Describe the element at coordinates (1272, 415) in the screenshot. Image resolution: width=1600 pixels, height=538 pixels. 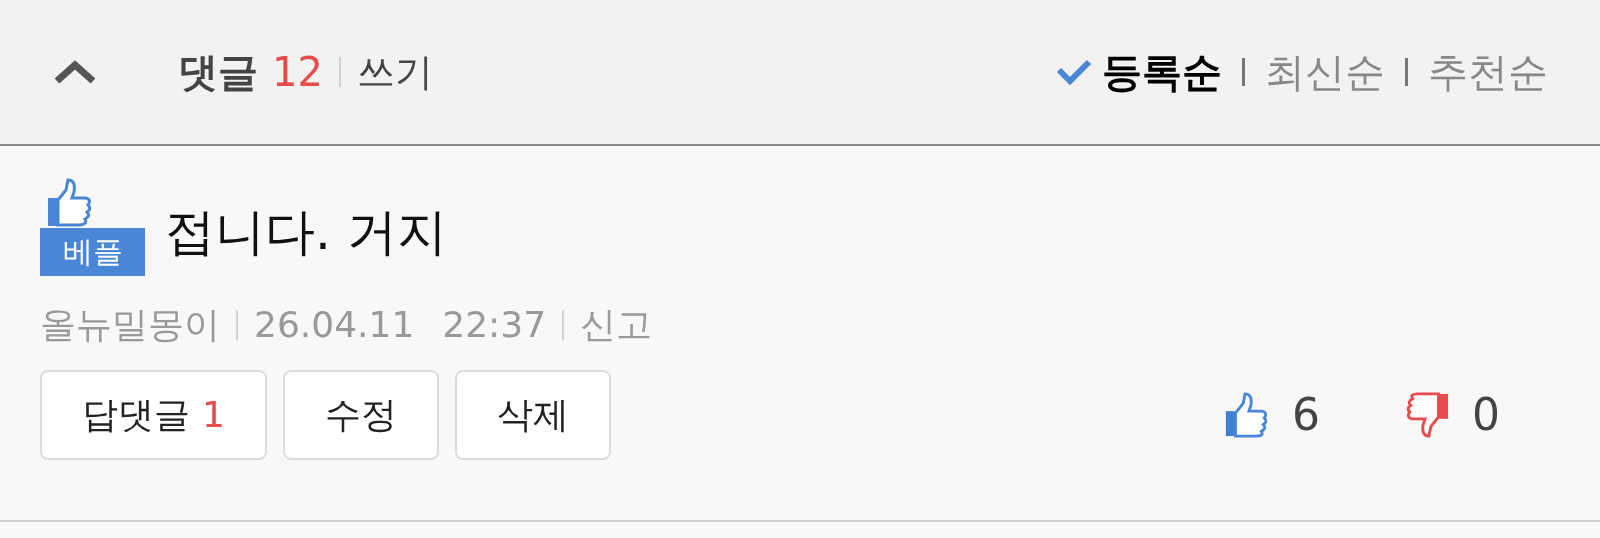
I see `like-button: 6` at that location.